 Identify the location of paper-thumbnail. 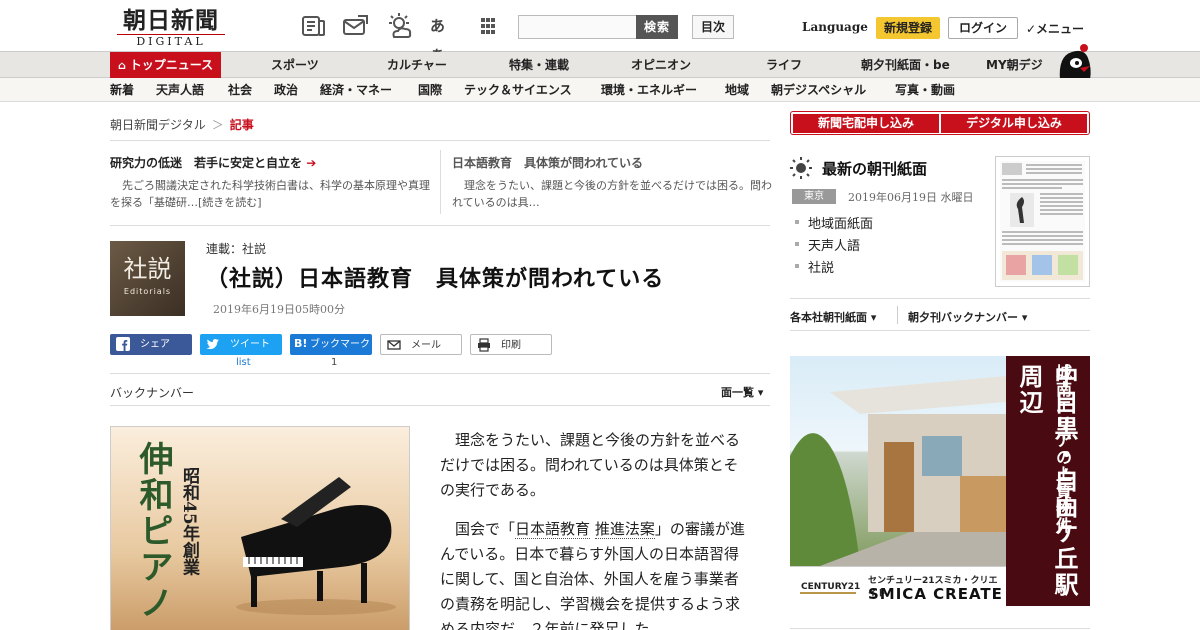
(1042, 221).